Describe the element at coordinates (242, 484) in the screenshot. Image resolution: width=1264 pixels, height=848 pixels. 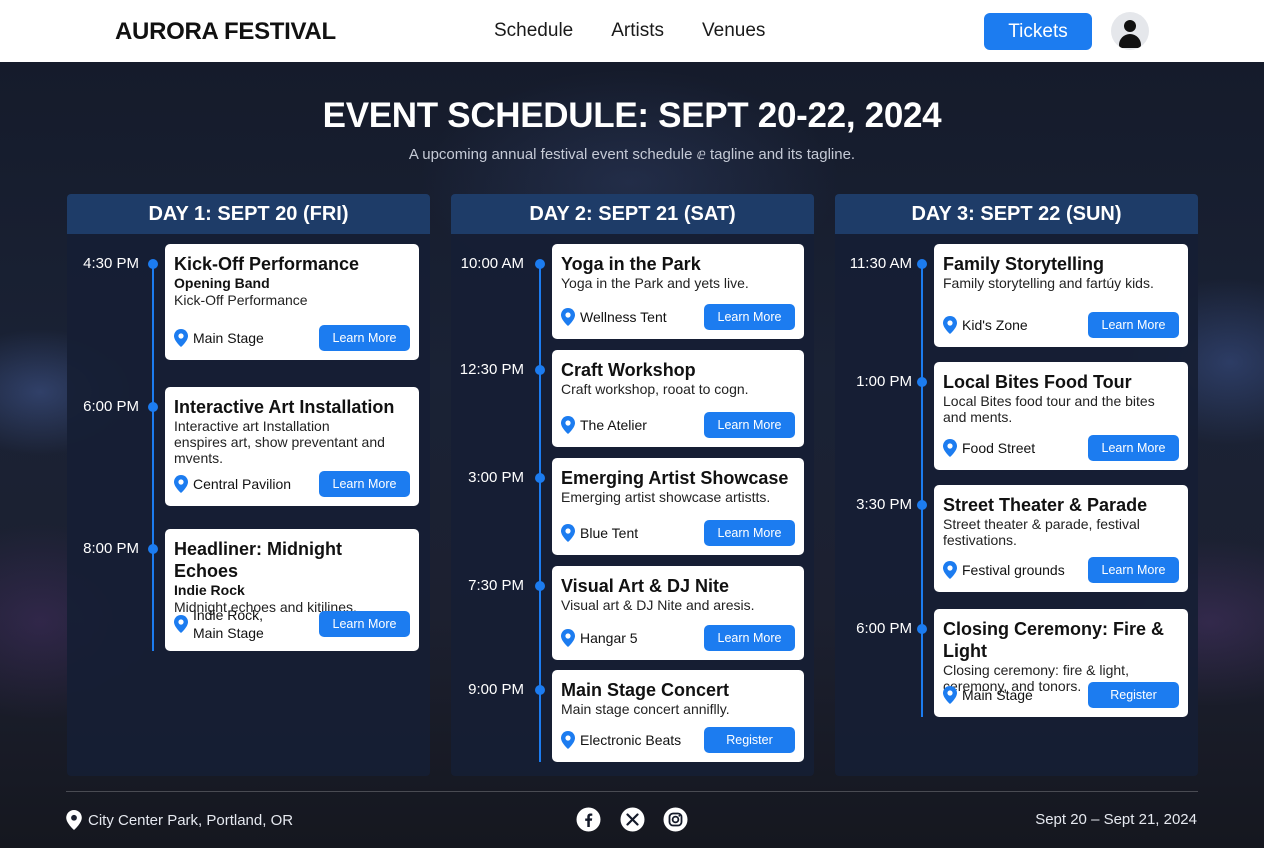
I see `event-location-text: Central Pavilion` at that location.